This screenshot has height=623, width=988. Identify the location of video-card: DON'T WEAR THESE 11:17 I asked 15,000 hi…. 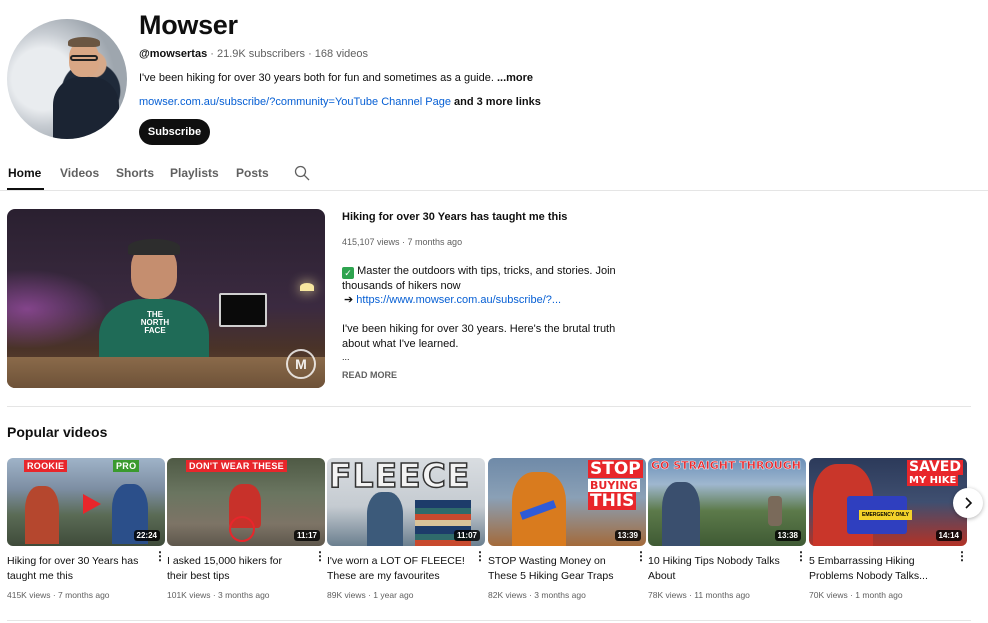
(246, 533).